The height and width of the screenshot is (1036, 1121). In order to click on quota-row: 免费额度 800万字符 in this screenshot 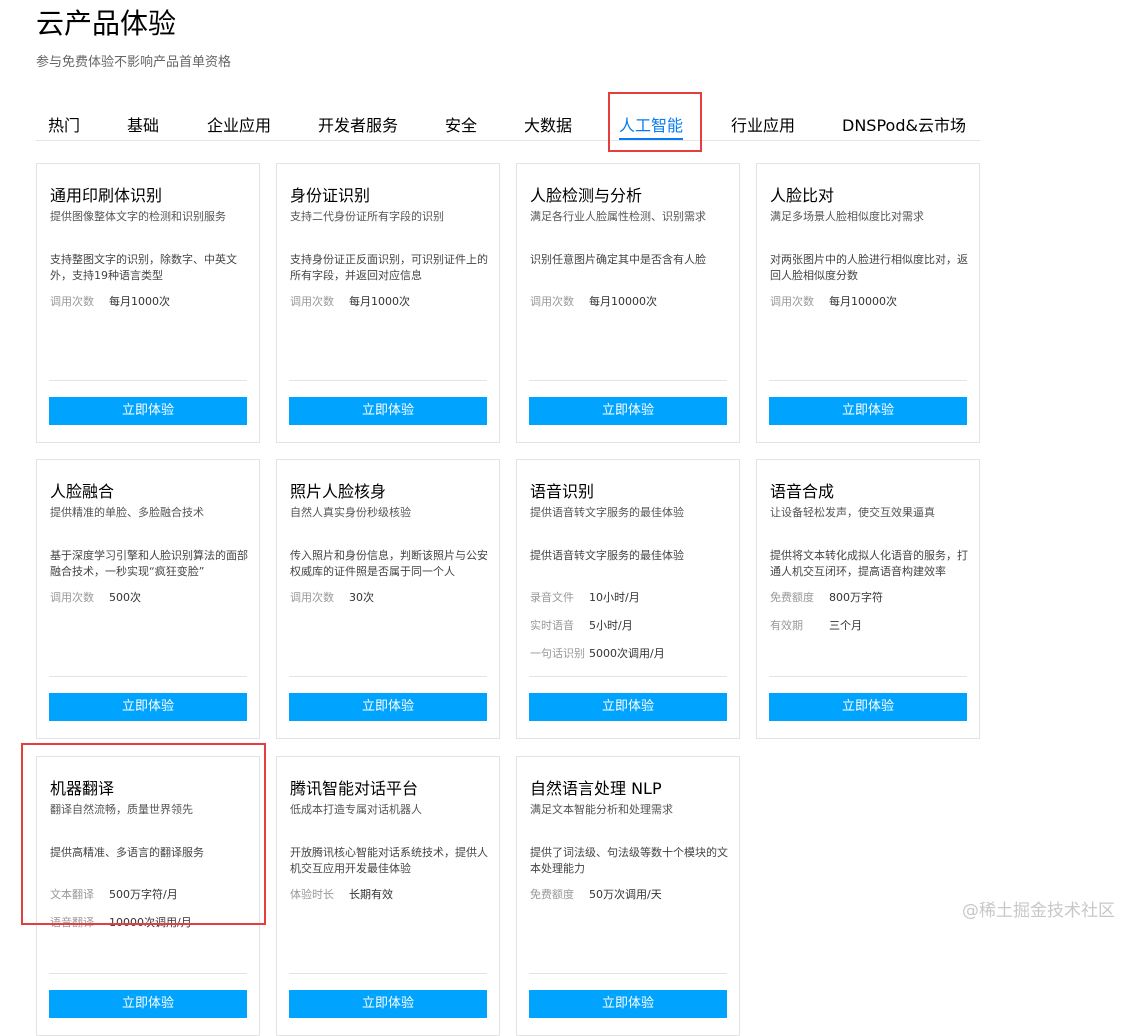, I will do `click(826, 597)`.